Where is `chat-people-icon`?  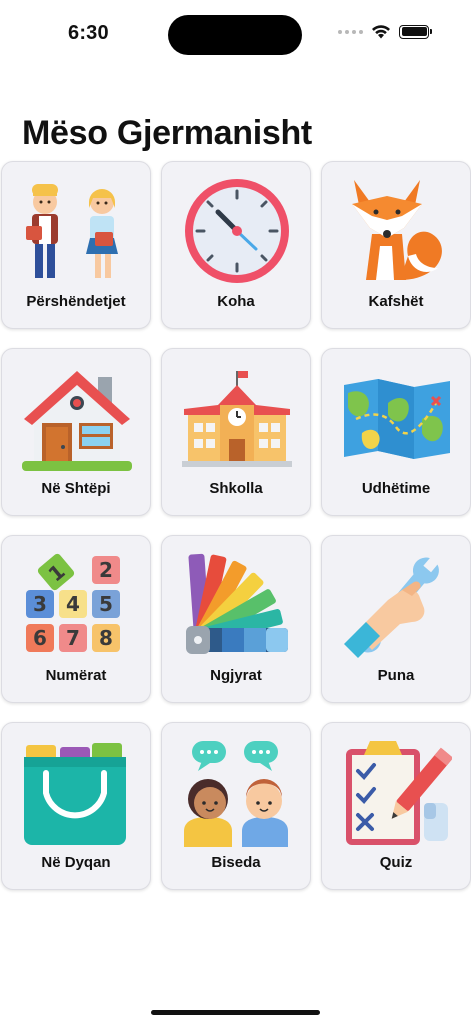
chat-people-icon is located at coordinates (237, 792).